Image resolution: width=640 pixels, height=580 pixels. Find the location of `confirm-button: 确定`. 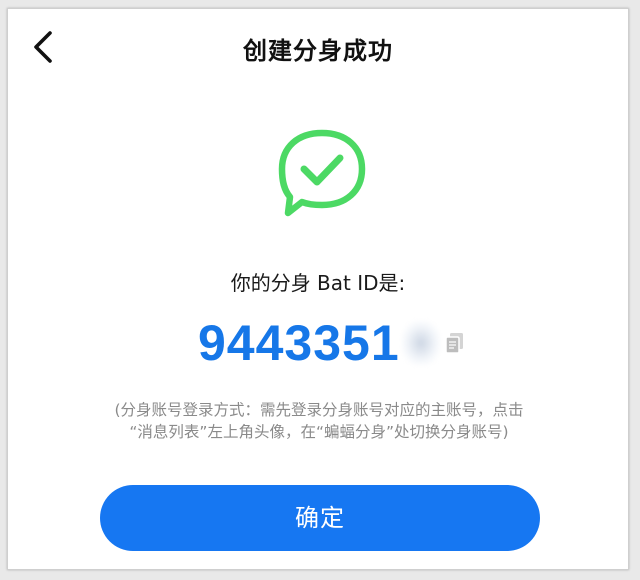

confirm-button: 确定 is located at coordinates (320, 518).